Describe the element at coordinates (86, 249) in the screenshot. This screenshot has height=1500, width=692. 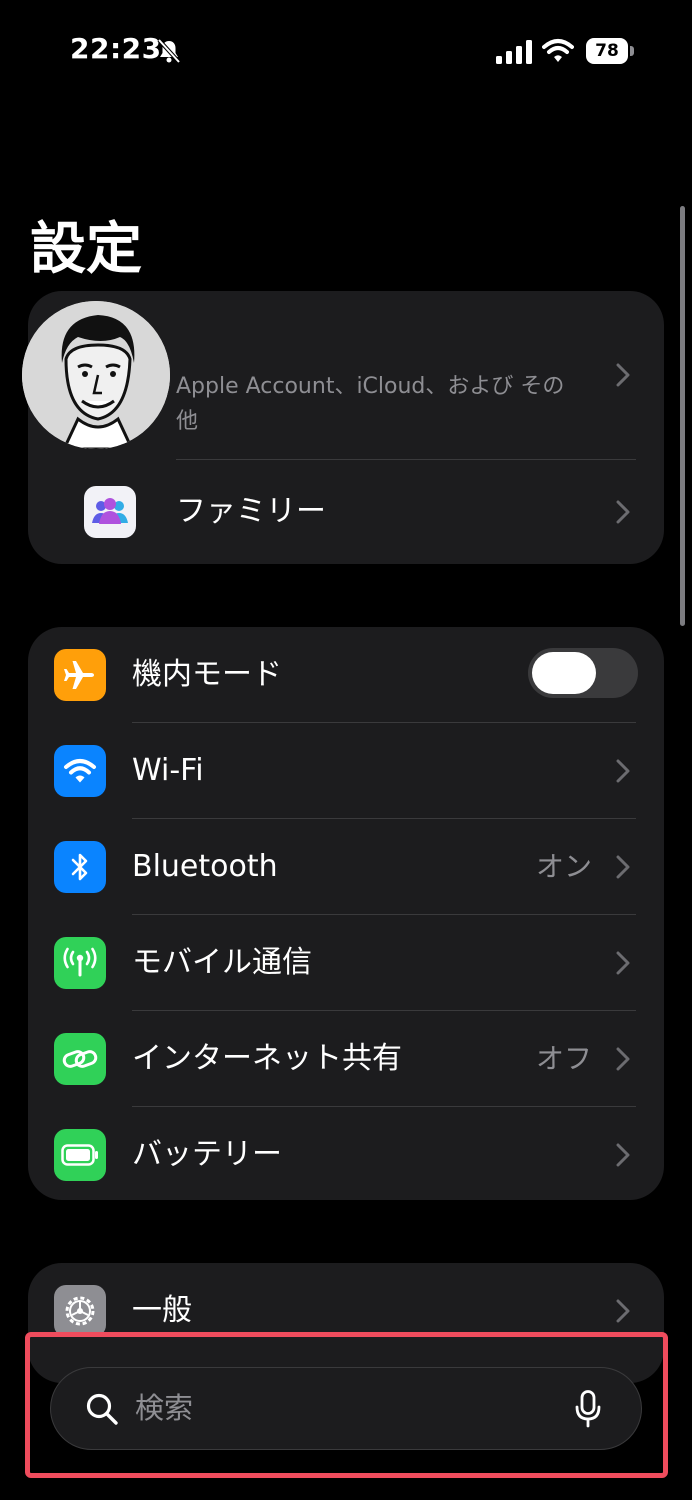
I see `page-title: 設定` at that location.